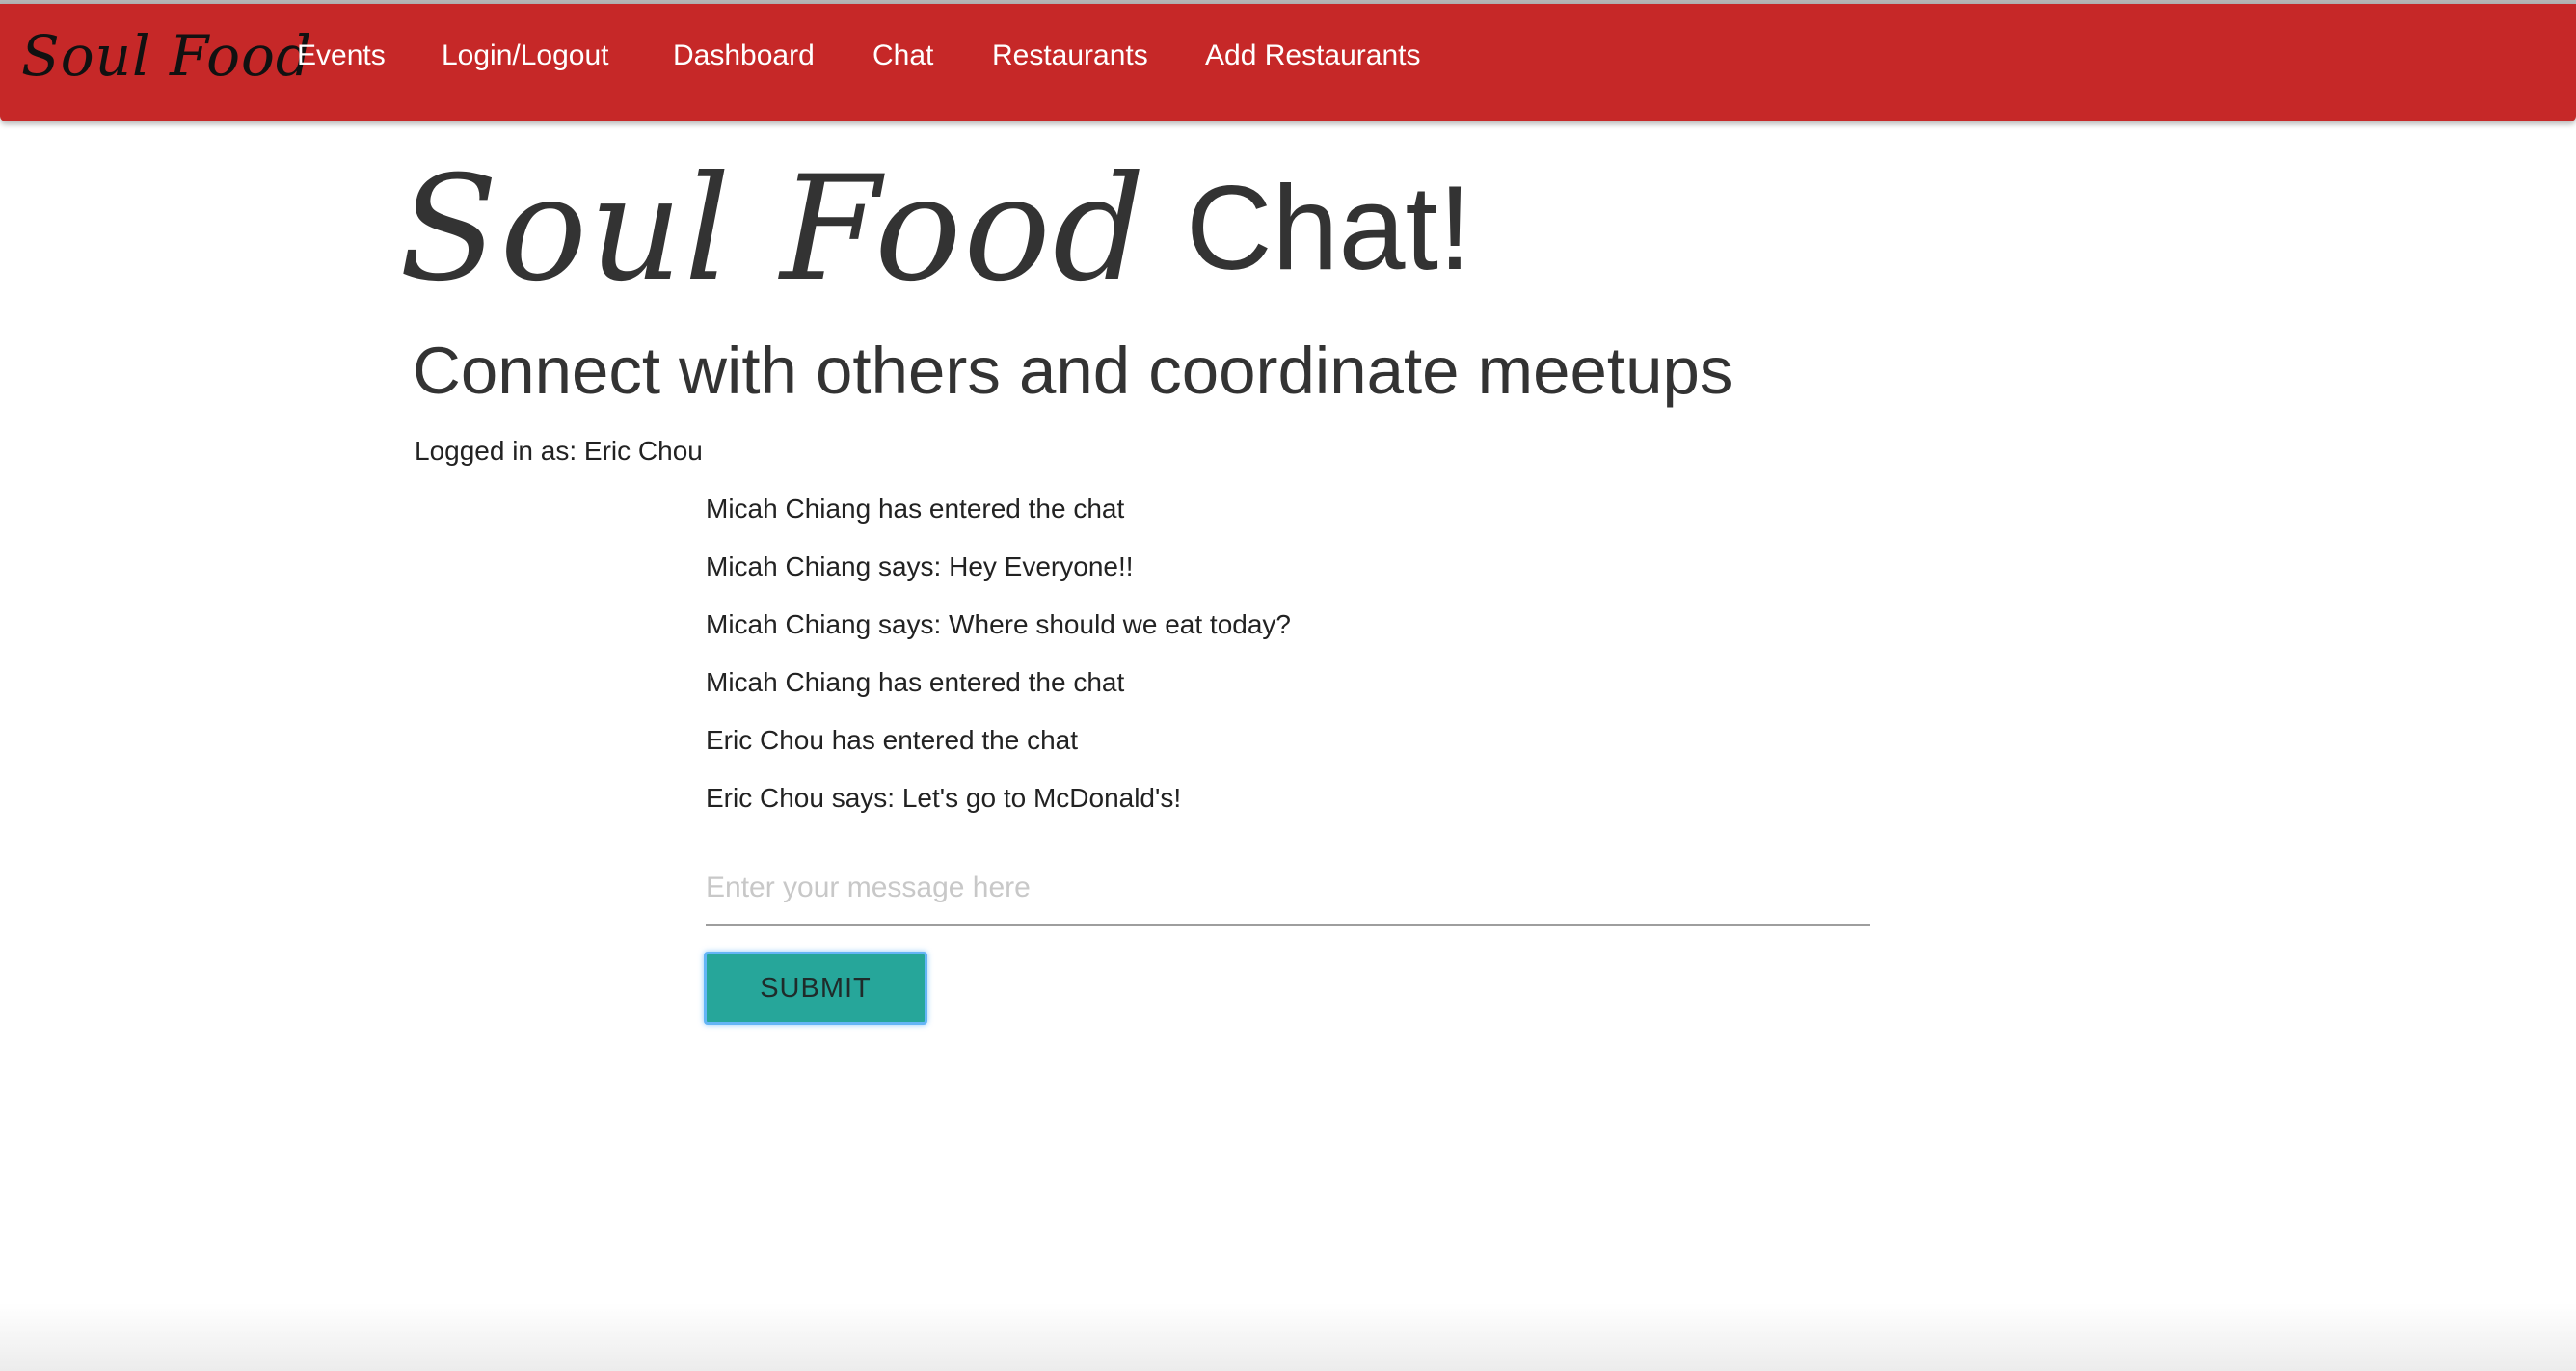  Describe the element at coordinates (167, 56) in the screenshot. I see `brand-logo: Soul Food` at that location.